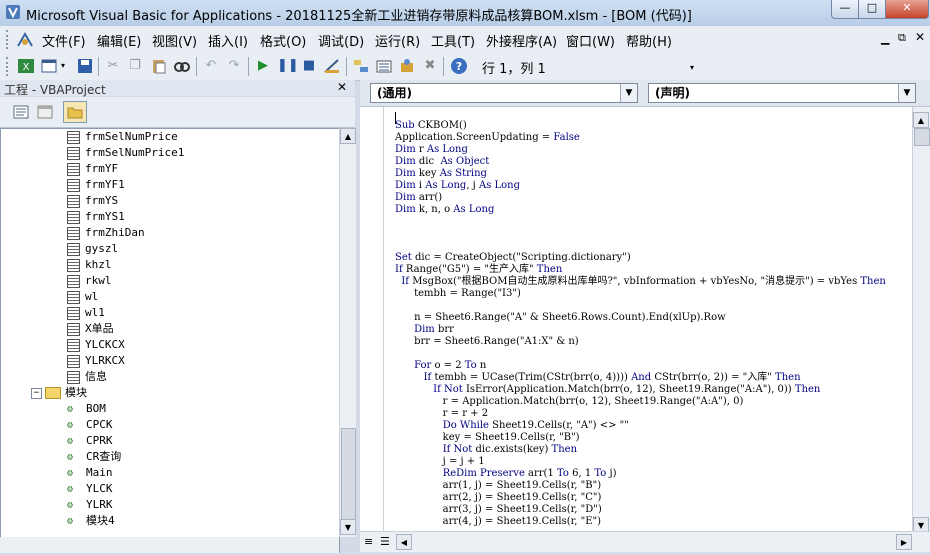  I want to click on code-line: arr(1, j) = Sheet19.Cells(r, "B"), so click(498, 486).